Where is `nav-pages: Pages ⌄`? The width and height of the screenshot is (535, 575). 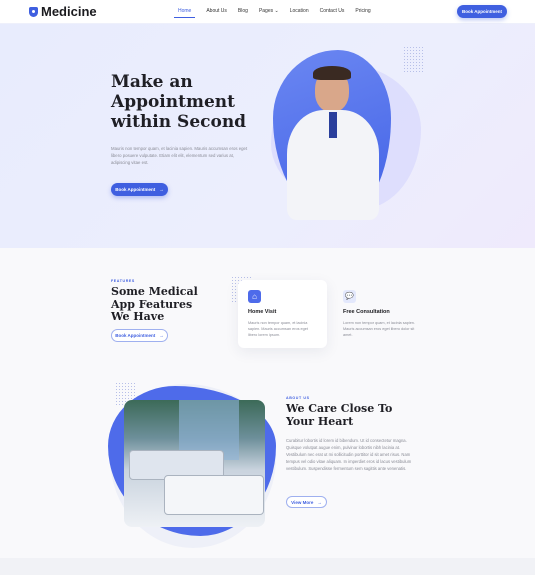
nav-pages: Pages ⌄ is located at coordinates (269, 13).